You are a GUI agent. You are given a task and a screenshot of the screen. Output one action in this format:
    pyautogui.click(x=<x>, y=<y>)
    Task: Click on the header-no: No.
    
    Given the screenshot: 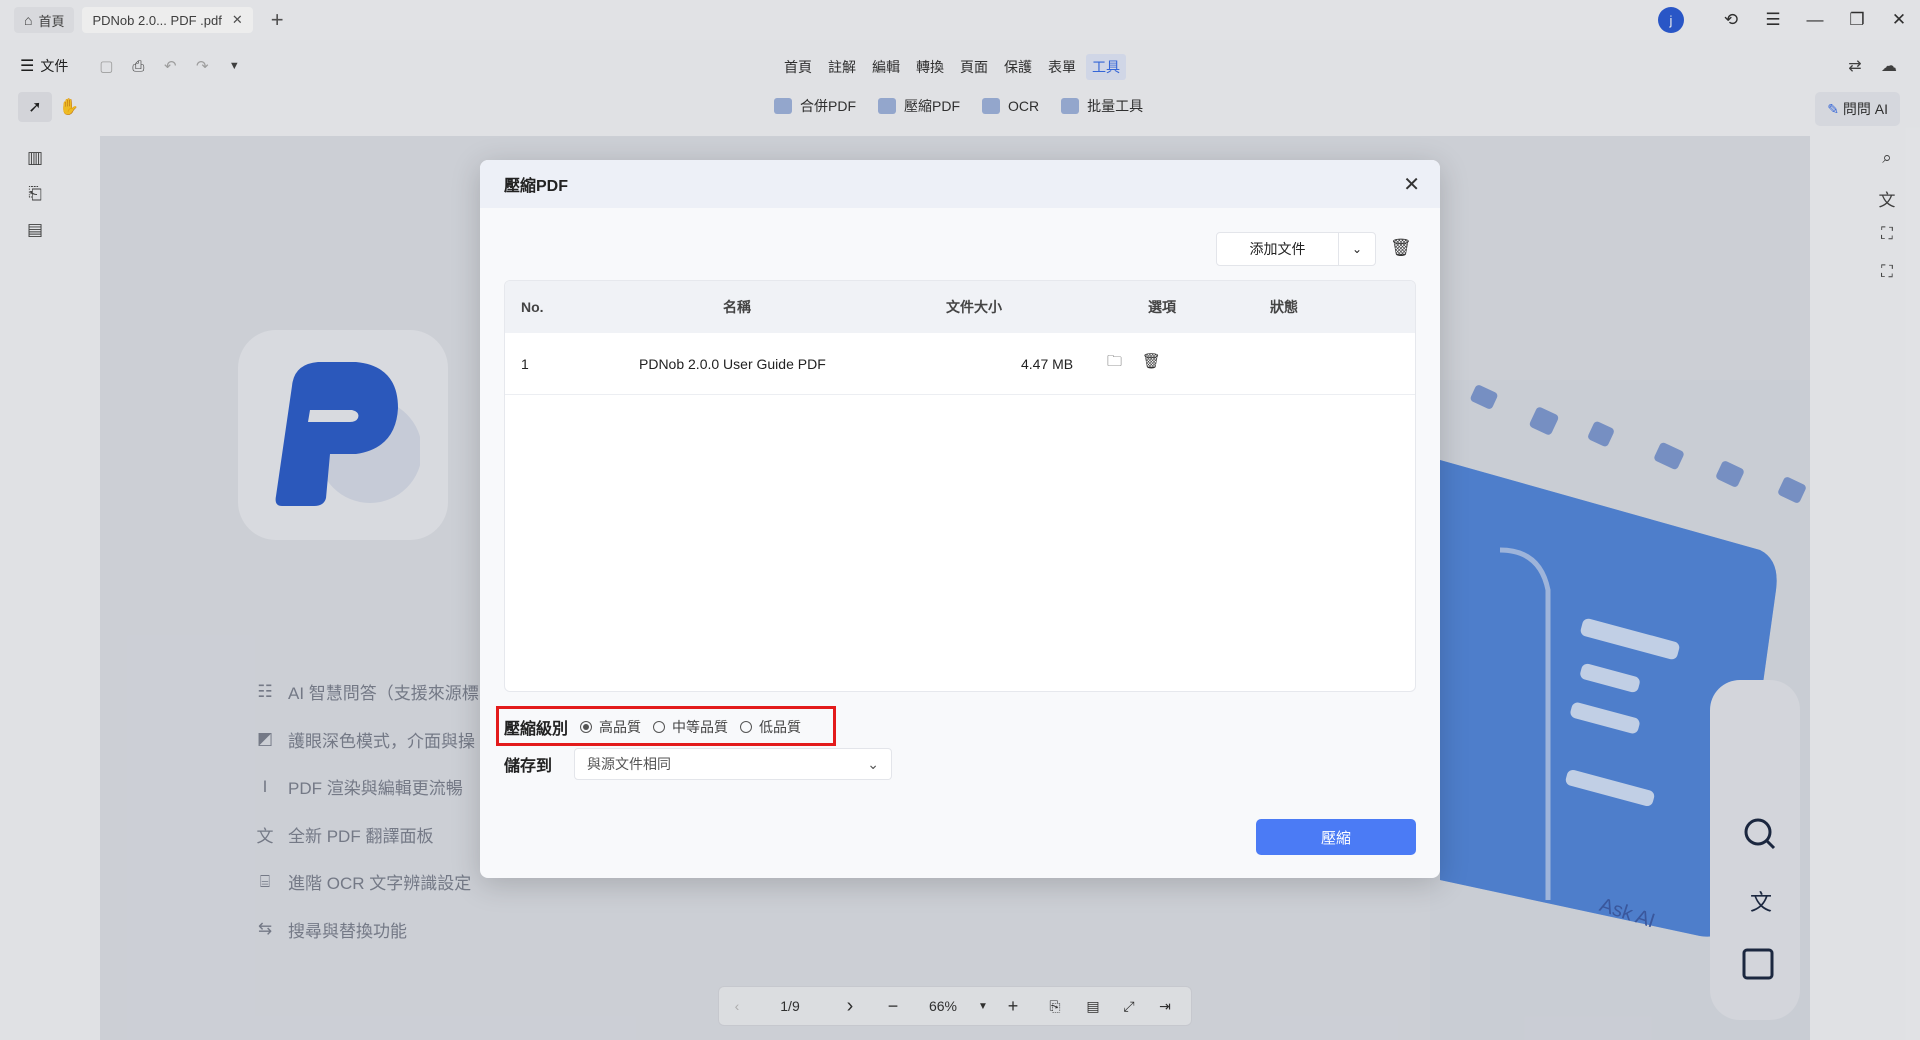 What is the action you would take?
    pyautogui.click(x=532, y=307)
    